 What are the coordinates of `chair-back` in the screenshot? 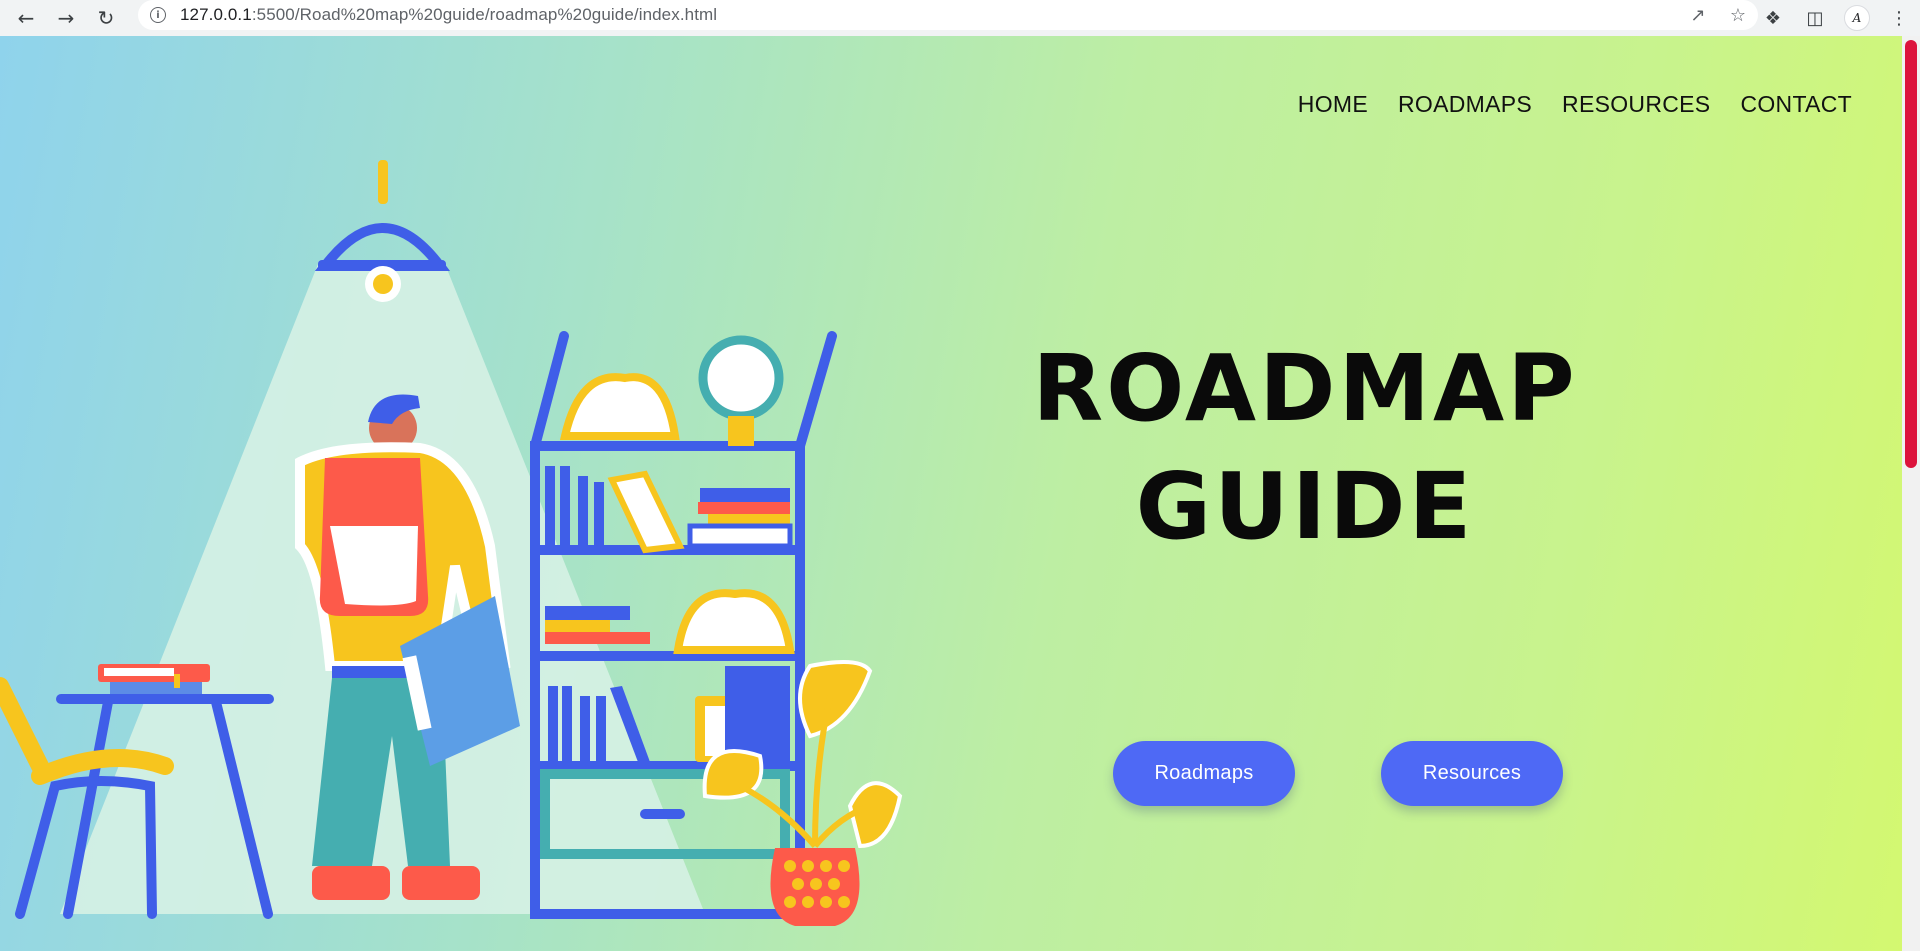 It's located at (24, 726).